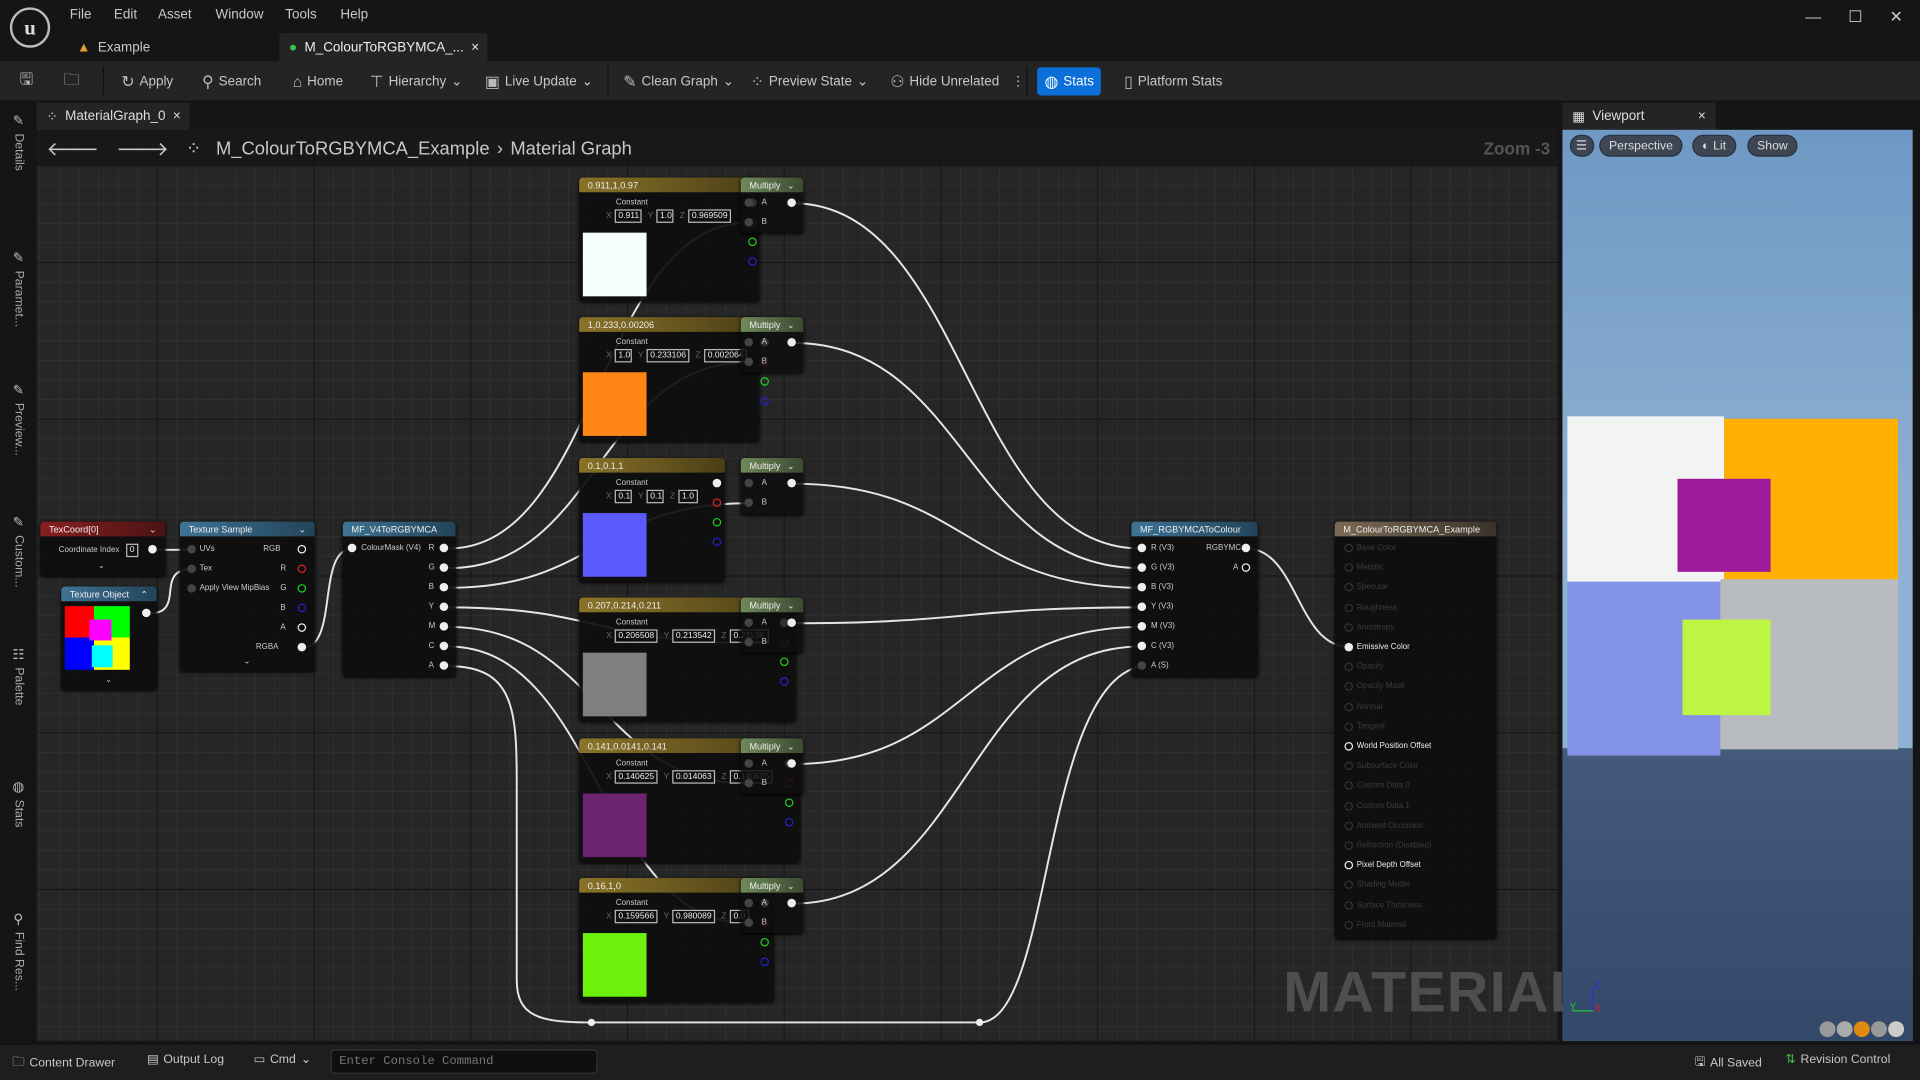  I want to click on menu-window: Window, so click(240, 14).